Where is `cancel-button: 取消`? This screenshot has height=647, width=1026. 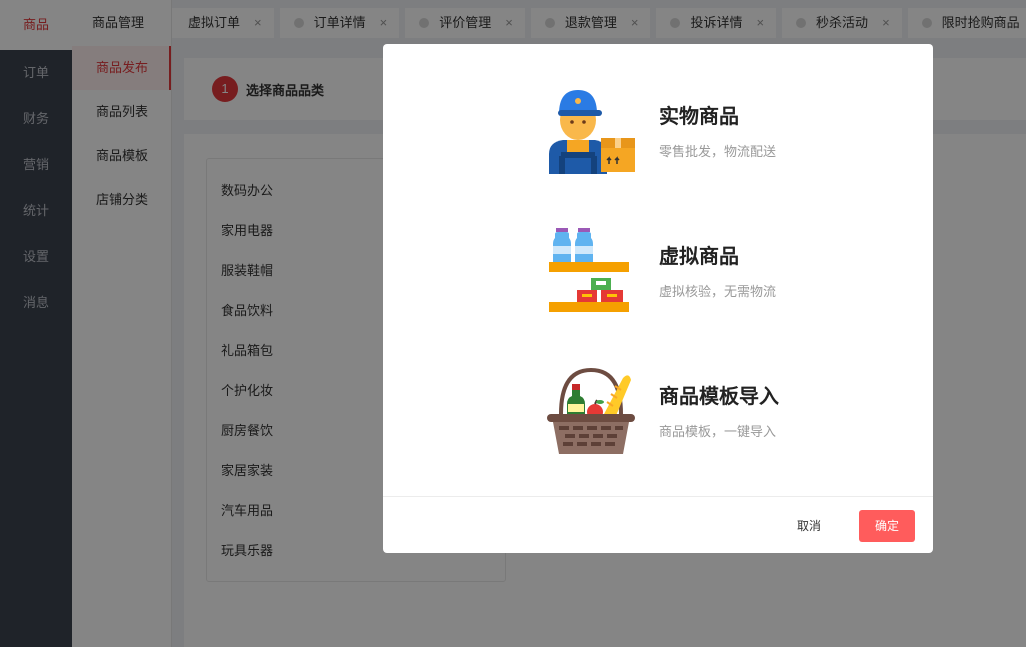 cancel-button: 取消 is located at coordinates (808, 526).